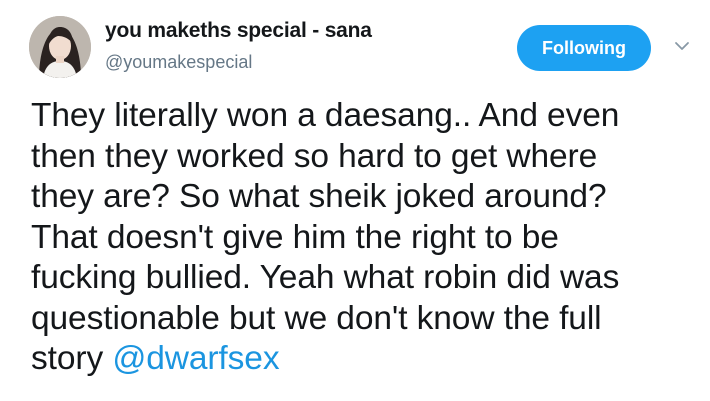 Image resolution: width=710 pixels, height=401 pixels. I want to click on mention-link: @dwarfsex, so click(195, 358).